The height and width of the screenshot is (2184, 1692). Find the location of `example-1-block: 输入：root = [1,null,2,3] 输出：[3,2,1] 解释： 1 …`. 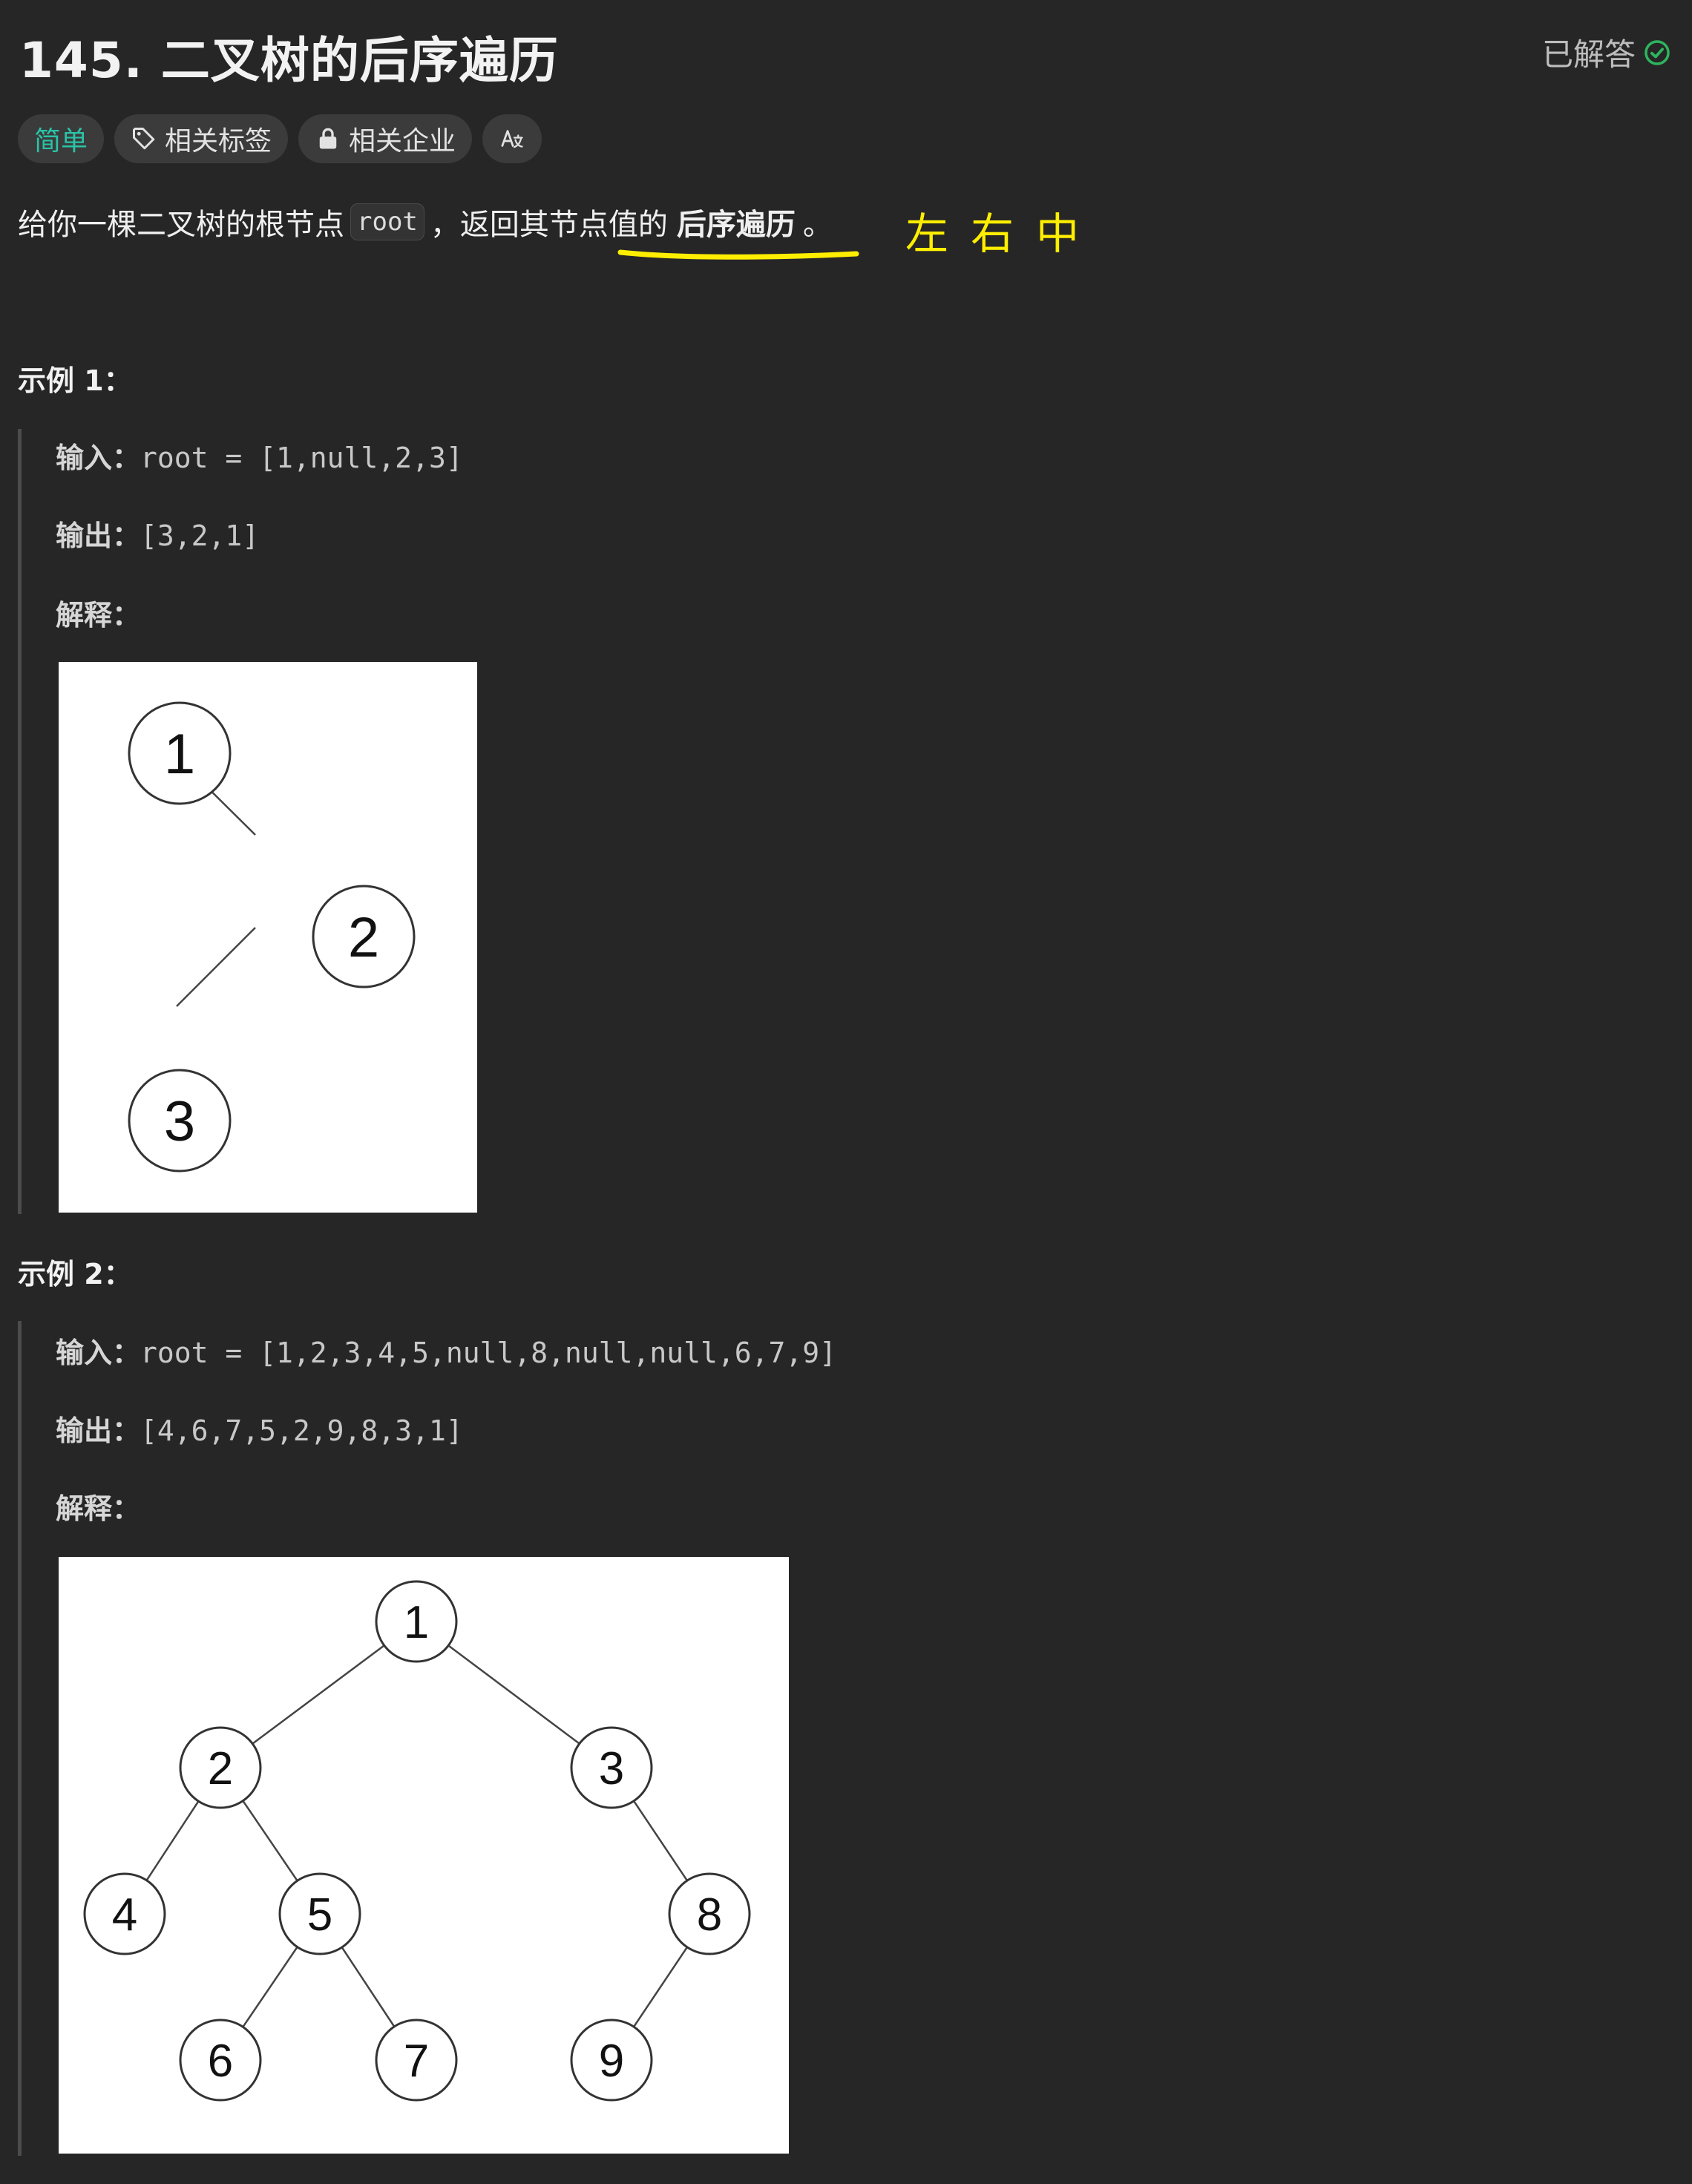

example-1-block: 输入：root = [1,null,2,3] 输出：[3,2,1] 解释： 1 … is located at coordinates (247, 822).